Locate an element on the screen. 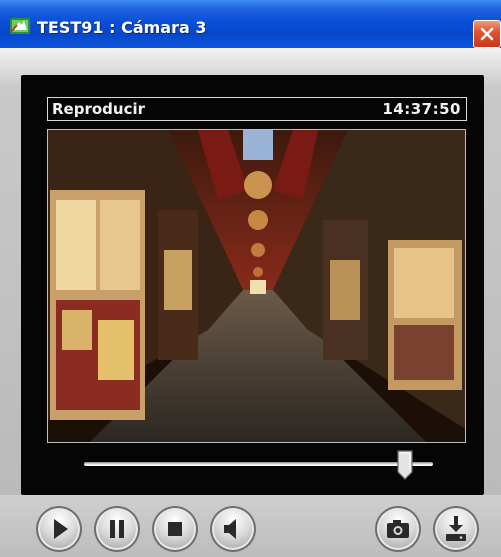 The width and height of the screenshot is (501, 557). stop-button is located at coordinates (175, 529).